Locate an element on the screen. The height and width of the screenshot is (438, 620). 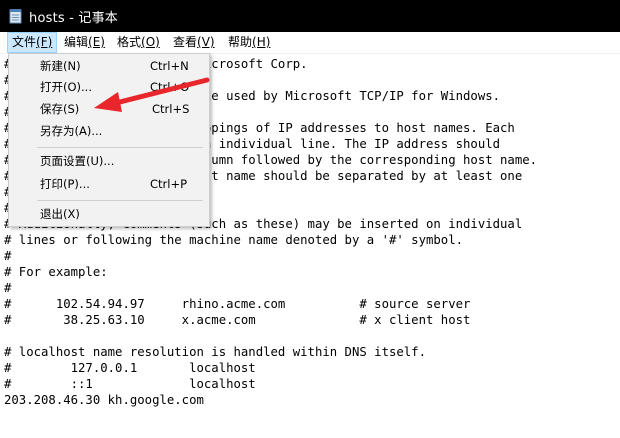
editor-line: # ::1 localhost is located at coordinates (130, 384).